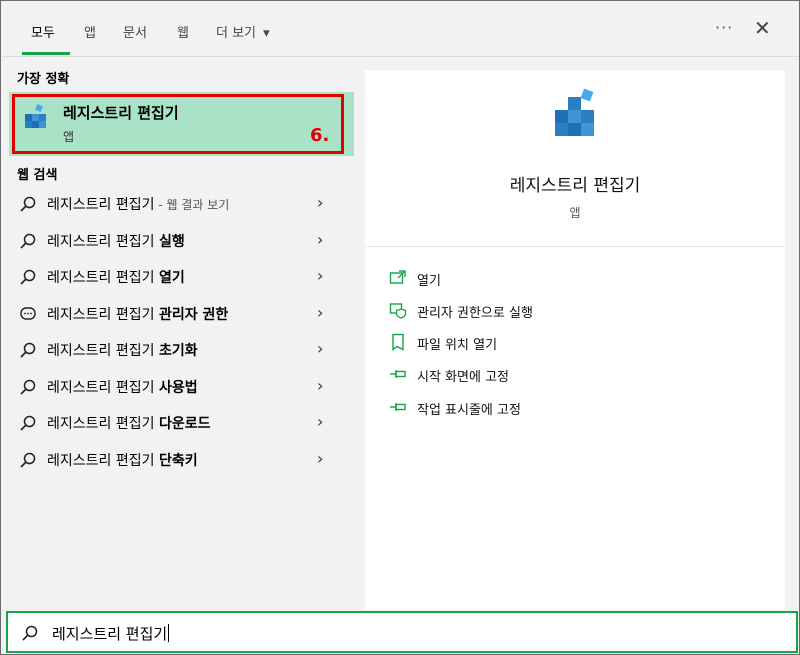 Image resolution: width=800 pixels, height=655 pixels. I want to click on web-result-item: 레지스트리 편집기 실행 ›, so click(181, 241).